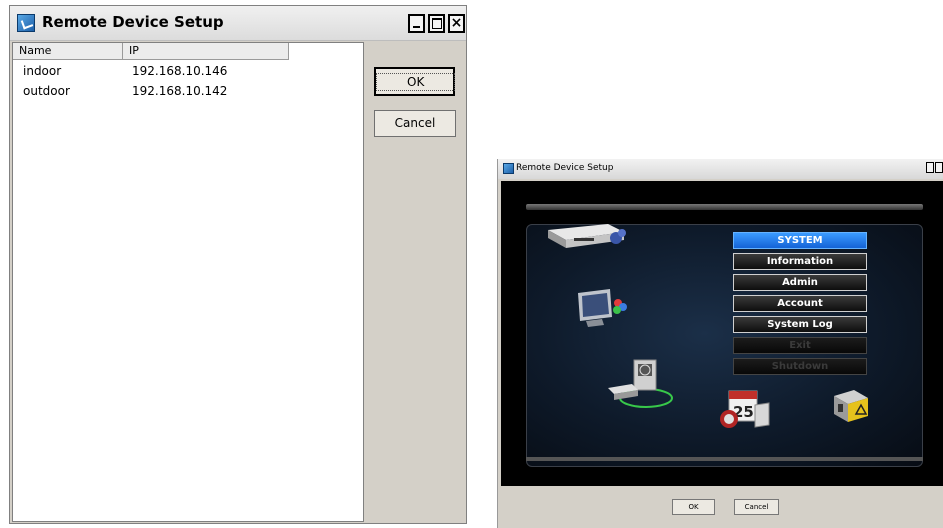 The width and height of the screenshot is (943, 528). I want to click on menu-exit: Exit, so click(800, 345).